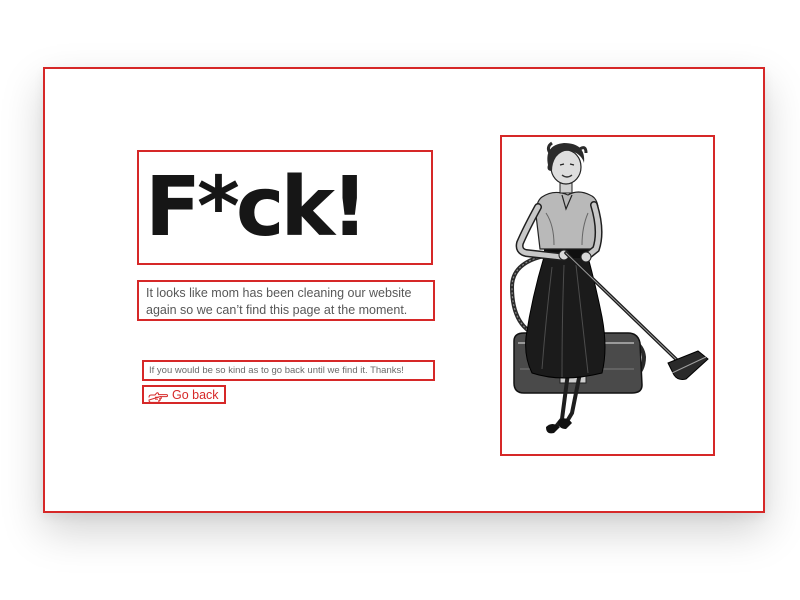 This screenshot has width=800, height=600. What do you see at coordinates (158, 396) in the screenshot?
I see `pointing-hand-icon` at bounding box center [158, 396].